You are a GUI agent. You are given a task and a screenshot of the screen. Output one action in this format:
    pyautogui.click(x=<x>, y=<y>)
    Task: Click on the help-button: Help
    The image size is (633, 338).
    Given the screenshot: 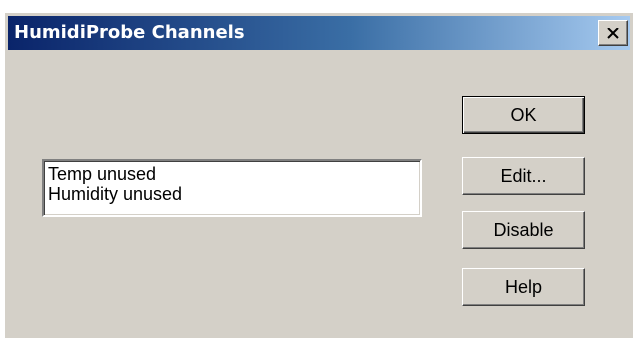 What is the action you would take?
    pyautogui.click(x=523, y=287)
    